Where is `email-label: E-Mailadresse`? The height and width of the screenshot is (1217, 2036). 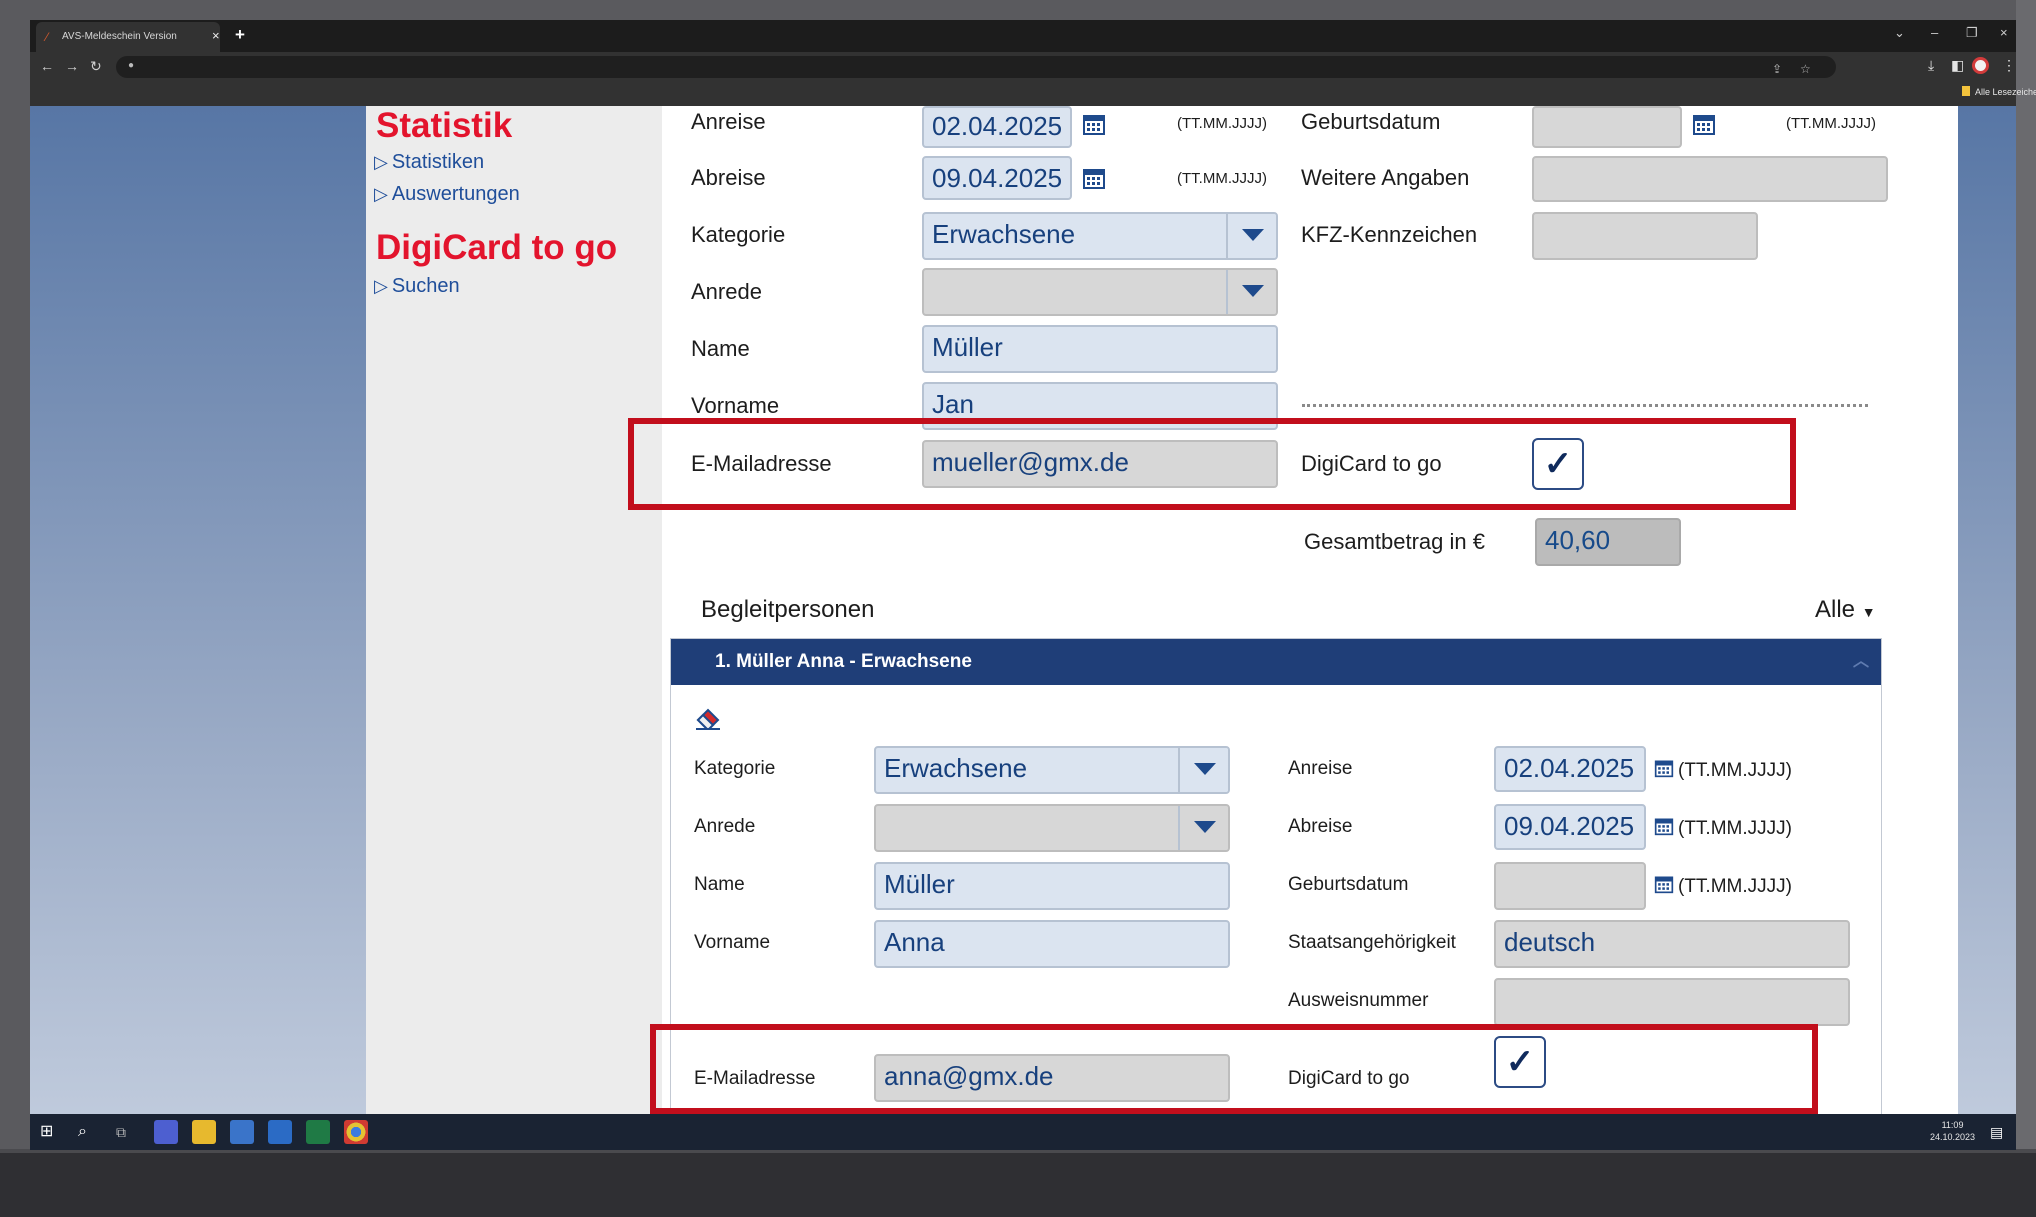
email-label: E-Mailadresse is located at coordinates (761, 463).